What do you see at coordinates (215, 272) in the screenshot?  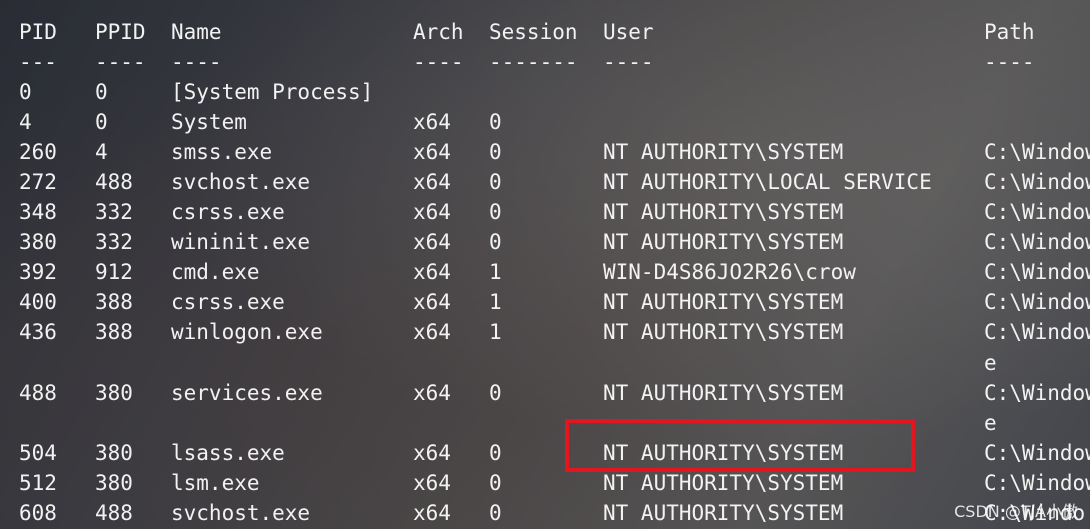 I see `cell-name: cmd.exe` at bounding box center [215, 272].